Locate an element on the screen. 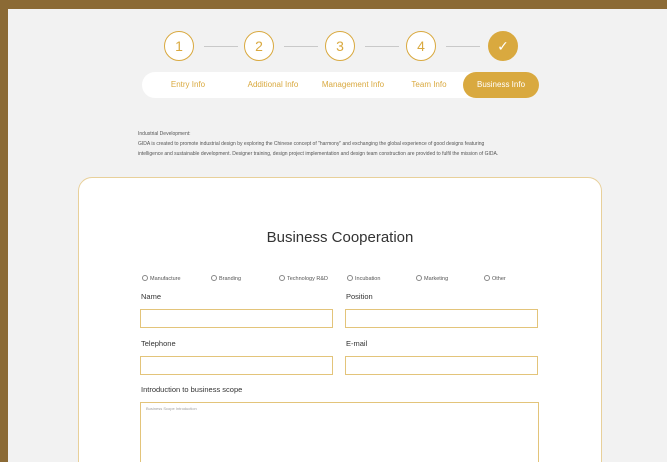  step-4: 4 is located at coordinates (421, 46).